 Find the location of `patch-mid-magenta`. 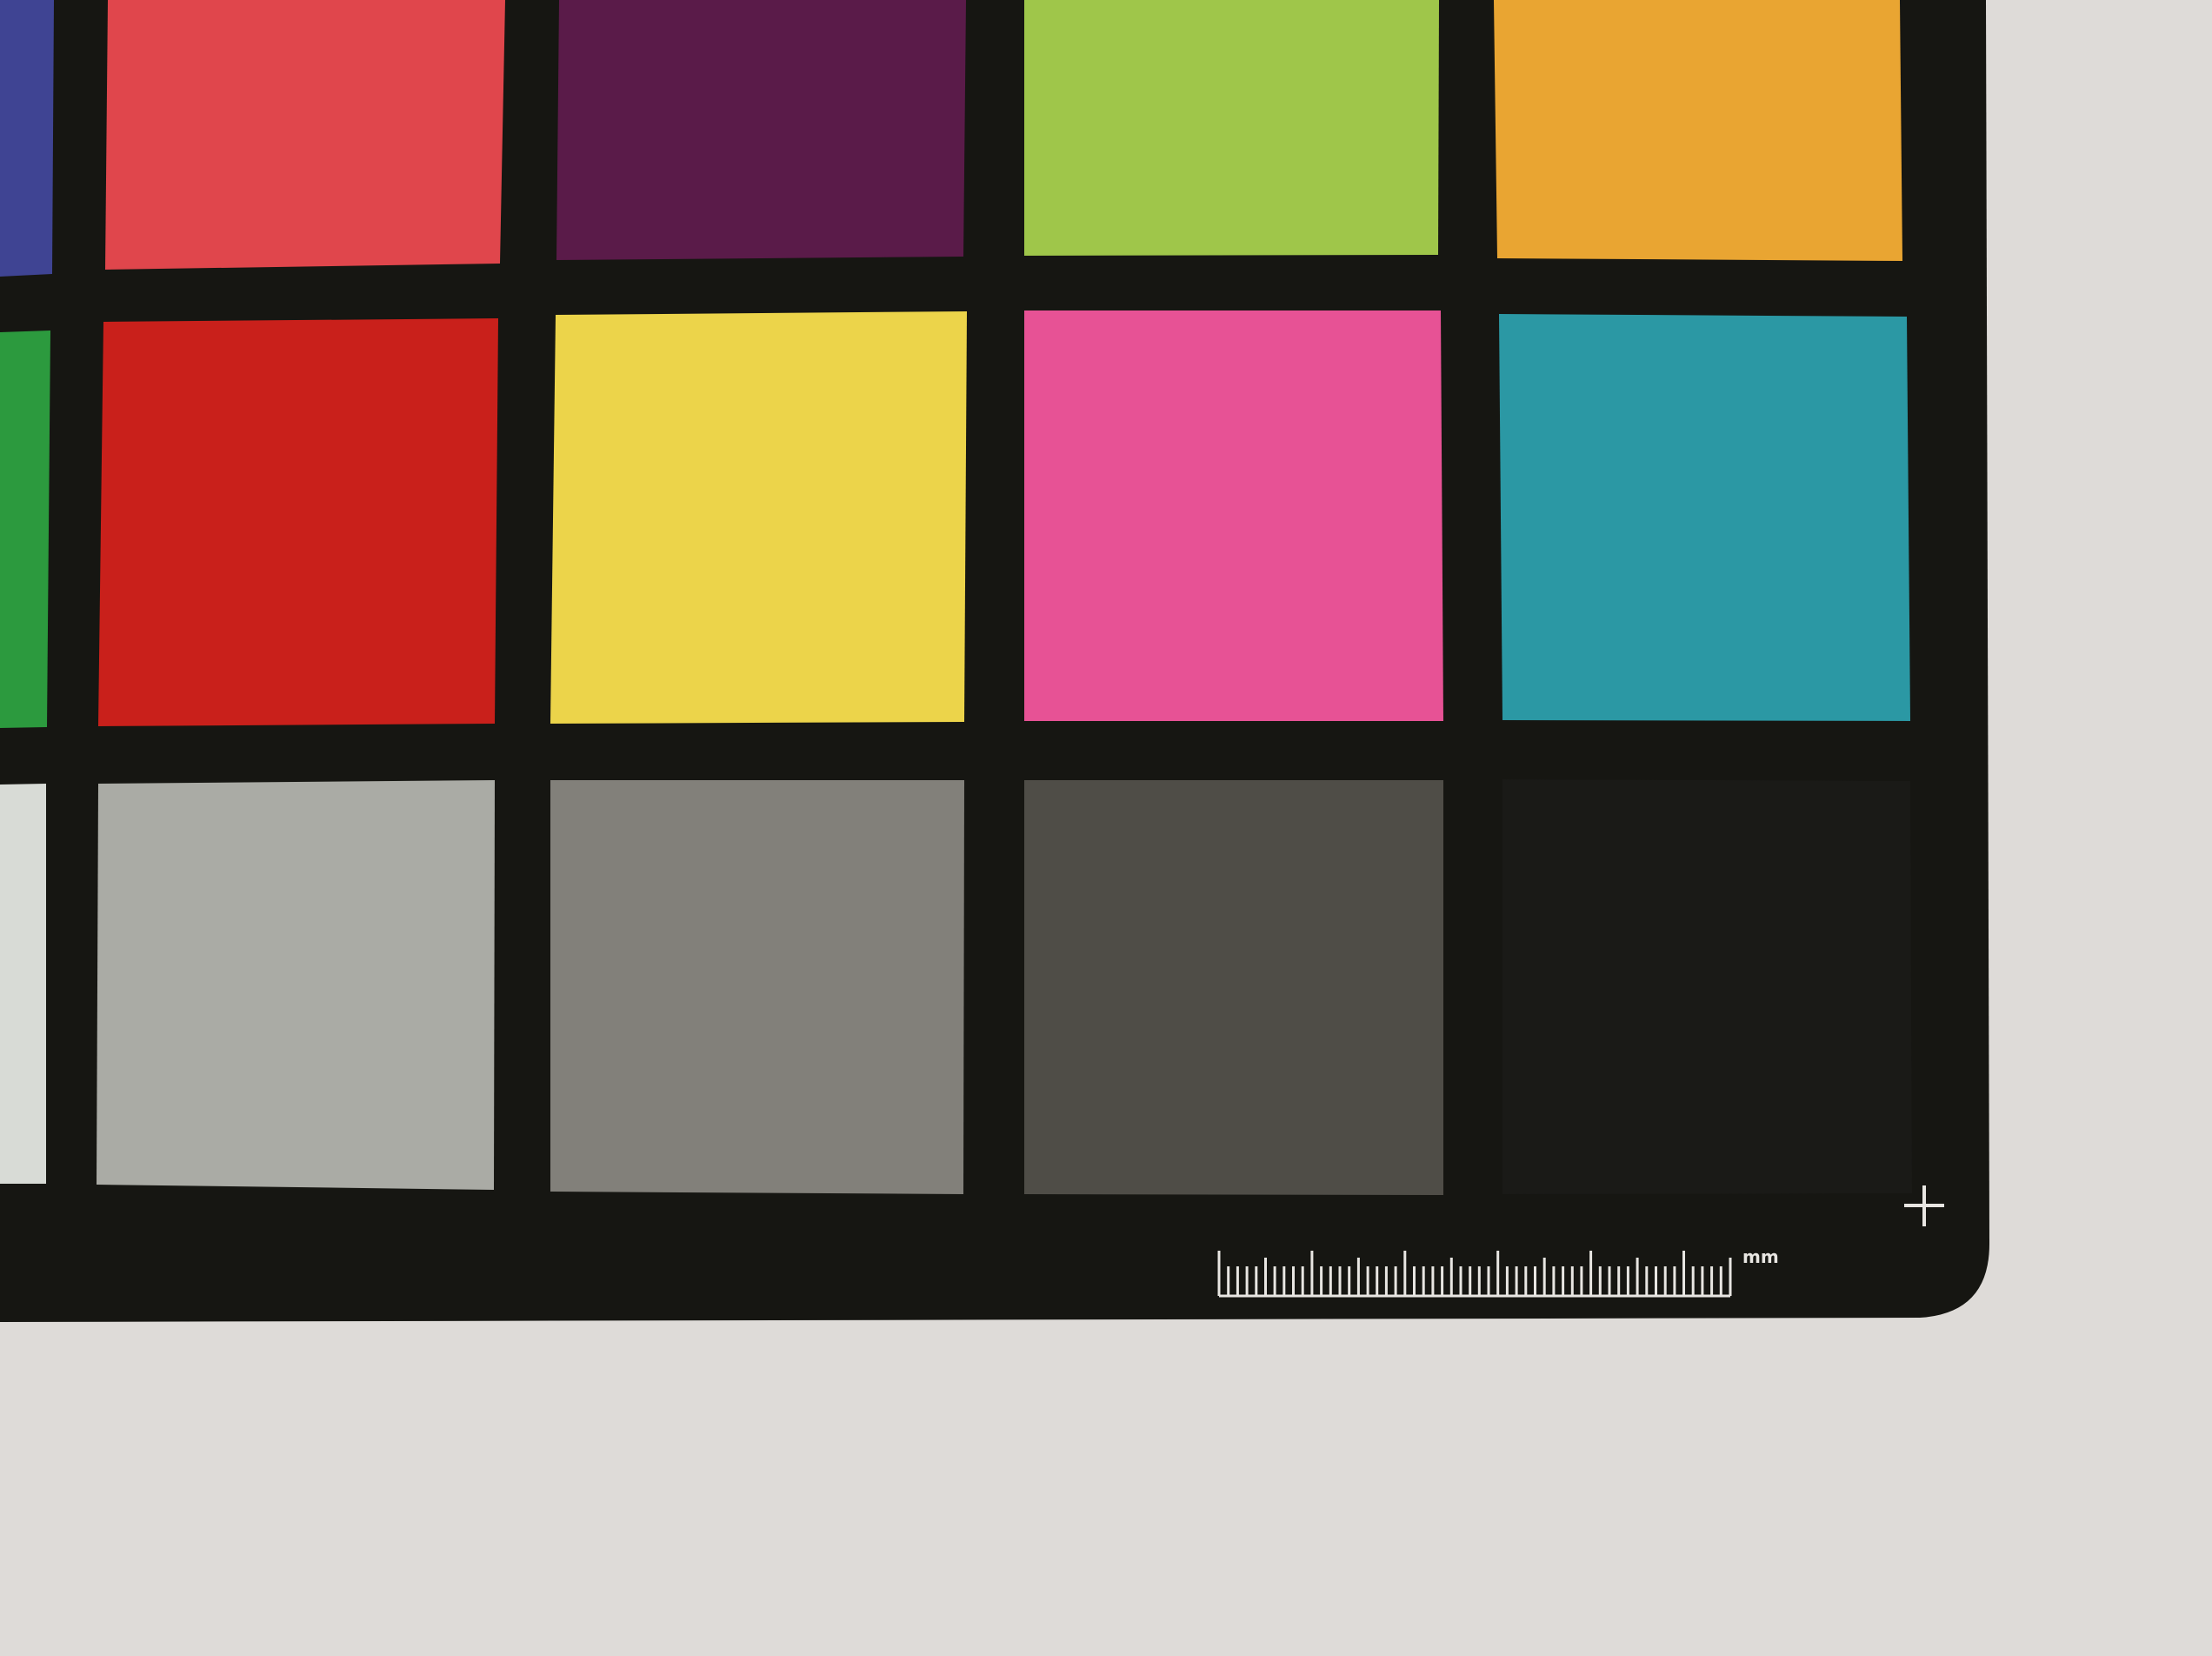

patch-mid-magenta is located at coordinates (1234, 515).